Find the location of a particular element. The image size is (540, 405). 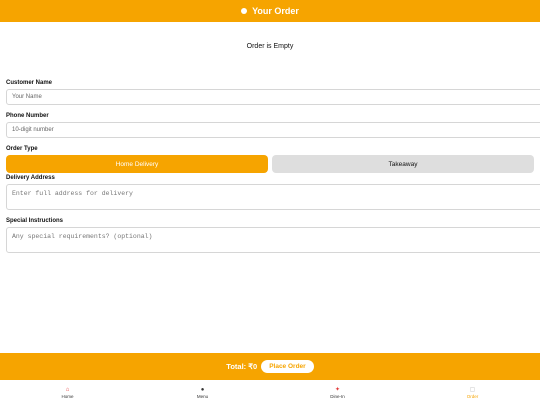

customer-name-label: Customer Name is located at coordinates (29, 83).